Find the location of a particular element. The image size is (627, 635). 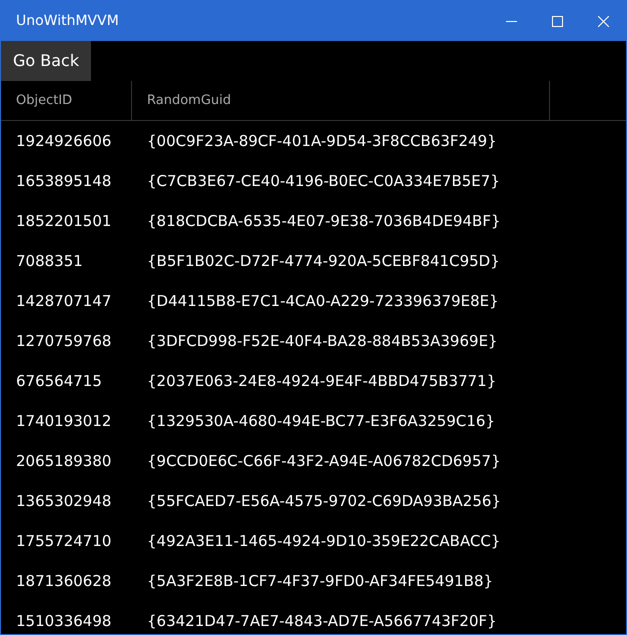

table-cell-text: {55FCAED7-E56A-4575-9702-C69DA93BA256} is located at coordinates (324, 501).